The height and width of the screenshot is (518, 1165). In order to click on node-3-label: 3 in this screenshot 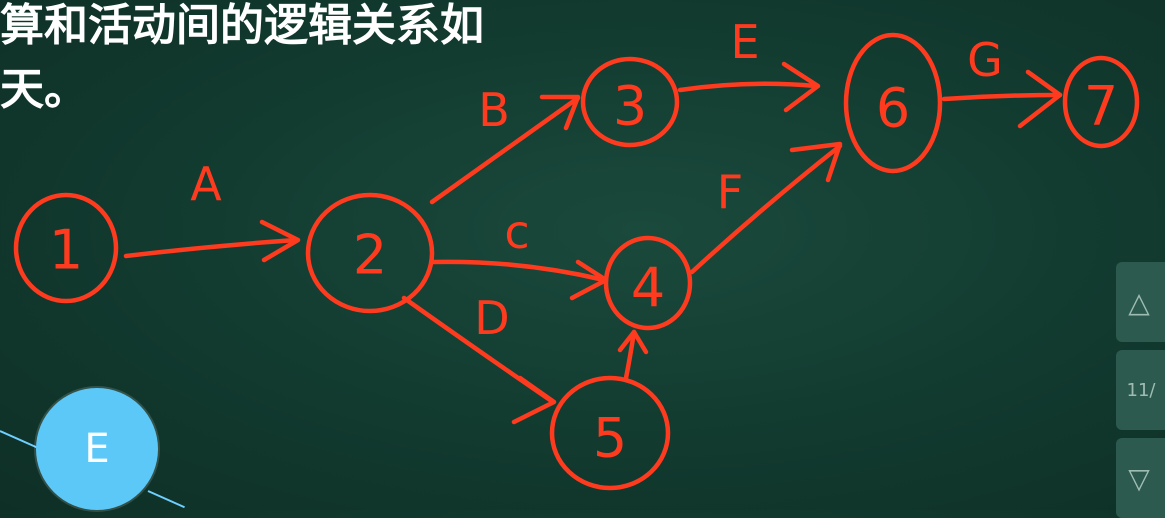, I will do `click(630, 106)`.